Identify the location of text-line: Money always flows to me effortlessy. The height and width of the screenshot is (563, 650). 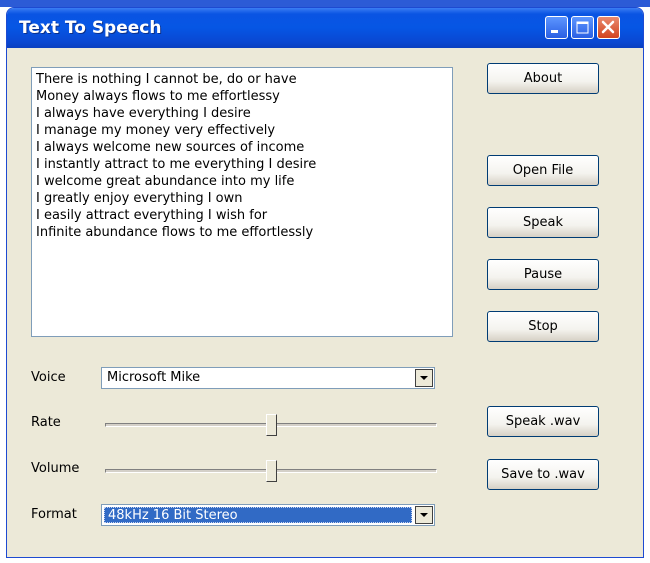
(158, 96).